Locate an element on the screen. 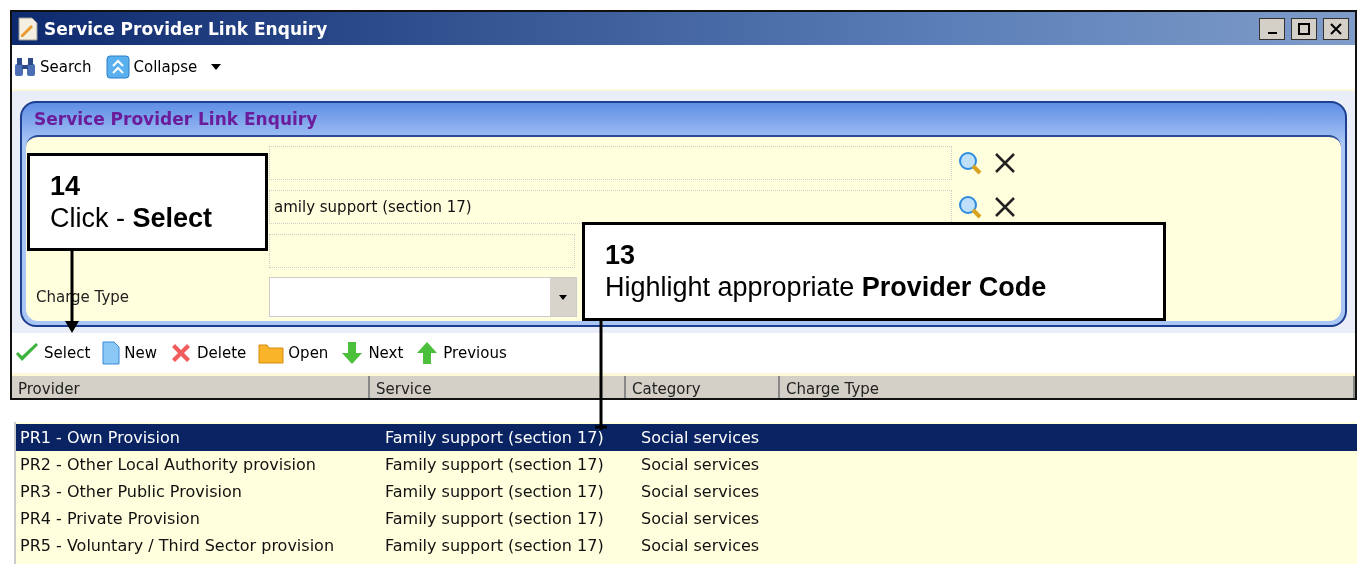 The width and height of the screenshot is (1361, 587). toolbar-button: New is located at coordinates (129, 353).